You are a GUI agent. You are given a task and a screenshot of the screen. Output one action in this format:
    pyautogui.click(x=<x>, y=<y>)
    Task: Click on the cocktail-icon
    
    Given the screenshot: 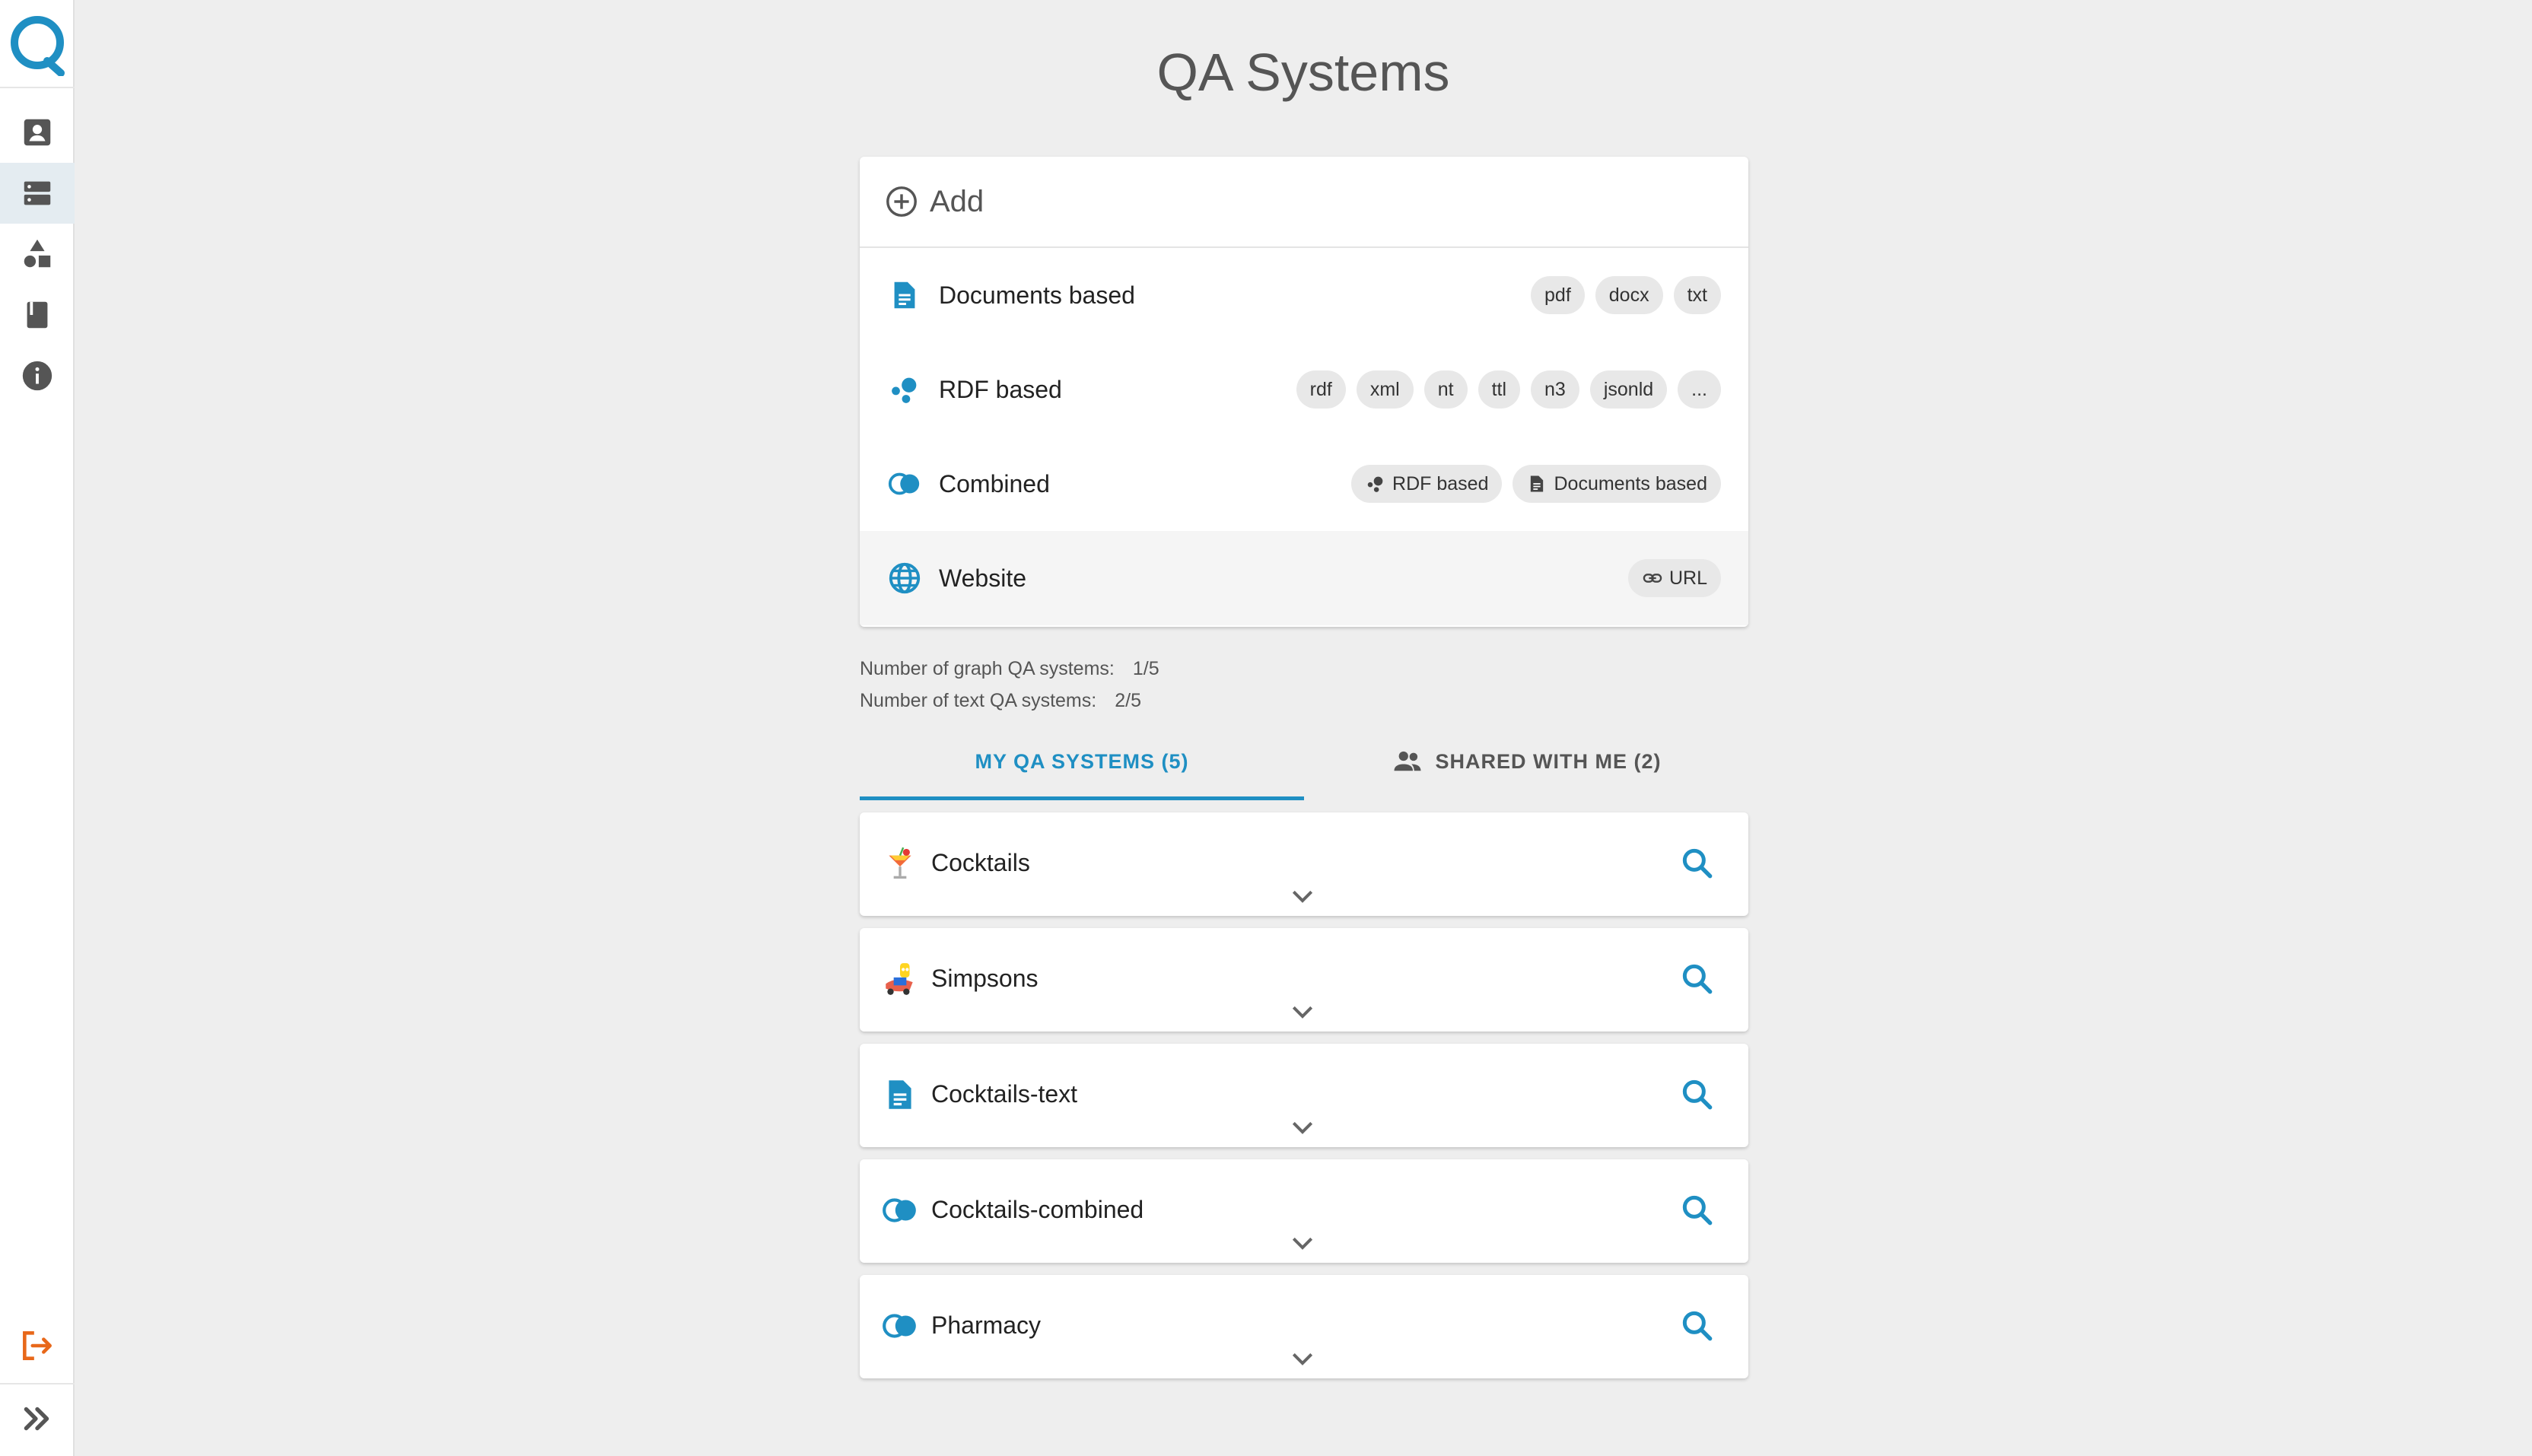 What is the action you would take?
    pyautogui.click(x=900, y=863)
    